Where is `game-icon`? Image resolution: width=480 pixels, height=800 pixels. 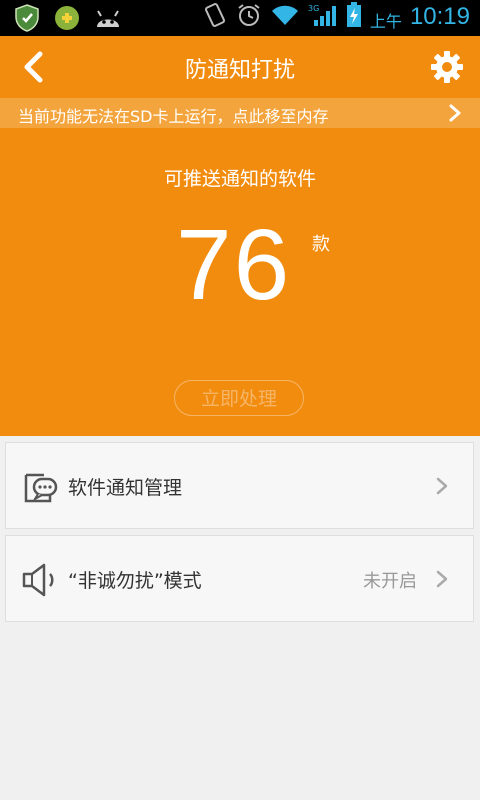
game-icon is located at coordinates (67, 20).